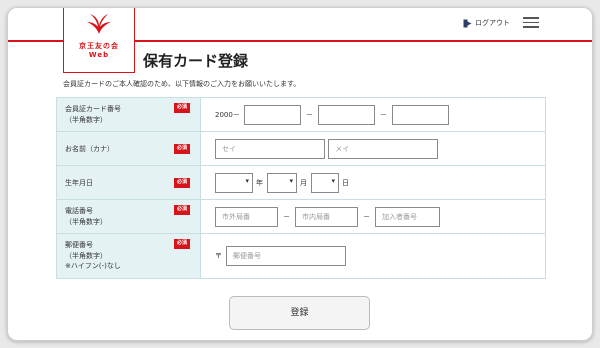 This screenshot has width=600, height=348. What do you see at coordinates (345, 182) in the screenshot?
I see `birth-day-unit: 日` at bounding box center [345, 182].